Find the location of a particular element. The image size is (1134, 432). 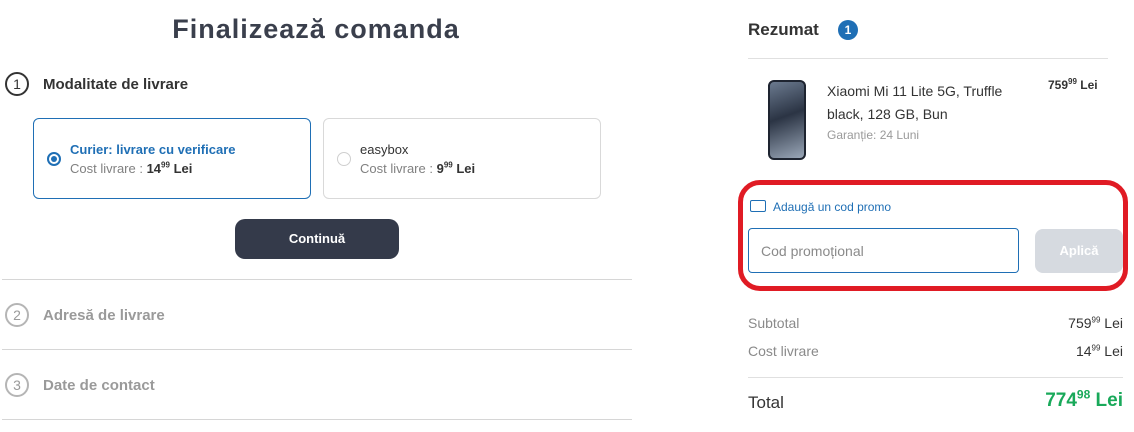

subtotal-label: Subtotal is located at coordinates (774, 323).